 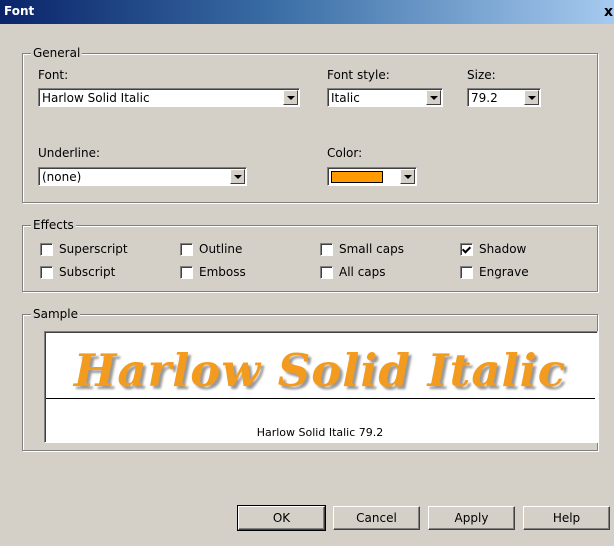 What do you see at coordinates (481, 75) in the screenshot?
I see `size-label: Size:` at bounding box center [481, 75].